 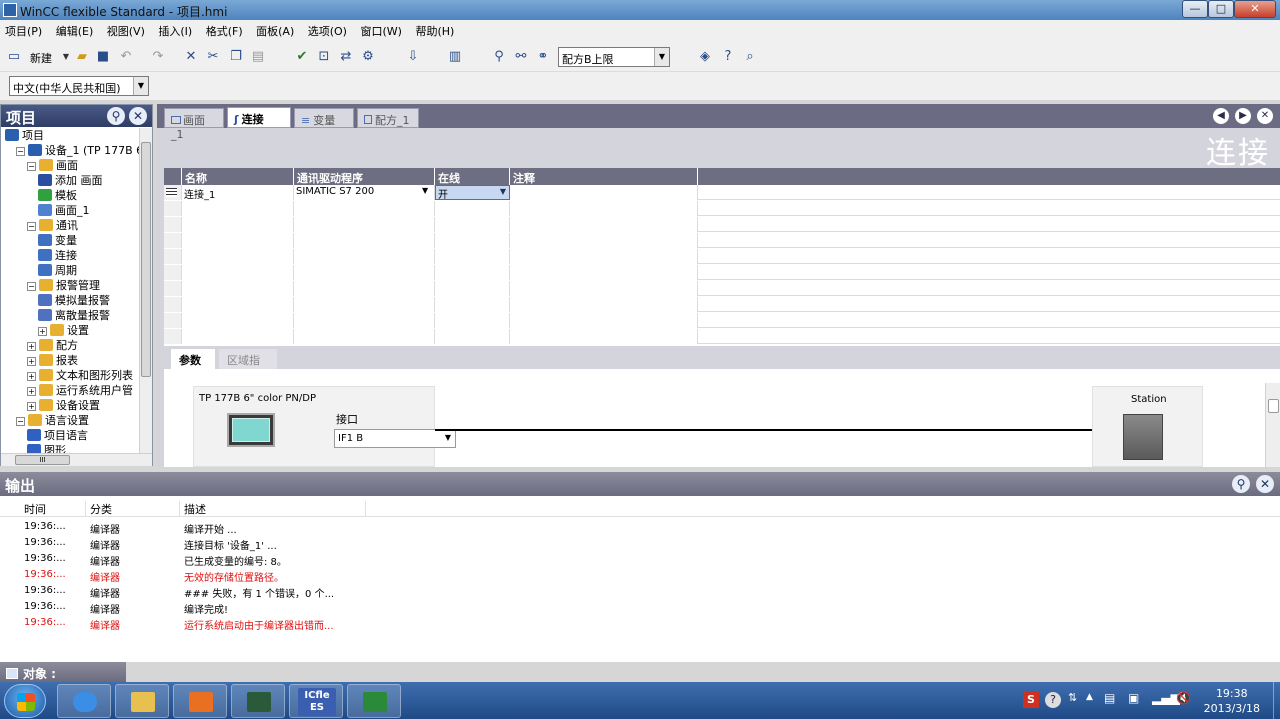 What do you see at coordinates (1265, 484) in the screenshot?
I see `close-panel-icon: ✕` at bounding box center [1265, 484].